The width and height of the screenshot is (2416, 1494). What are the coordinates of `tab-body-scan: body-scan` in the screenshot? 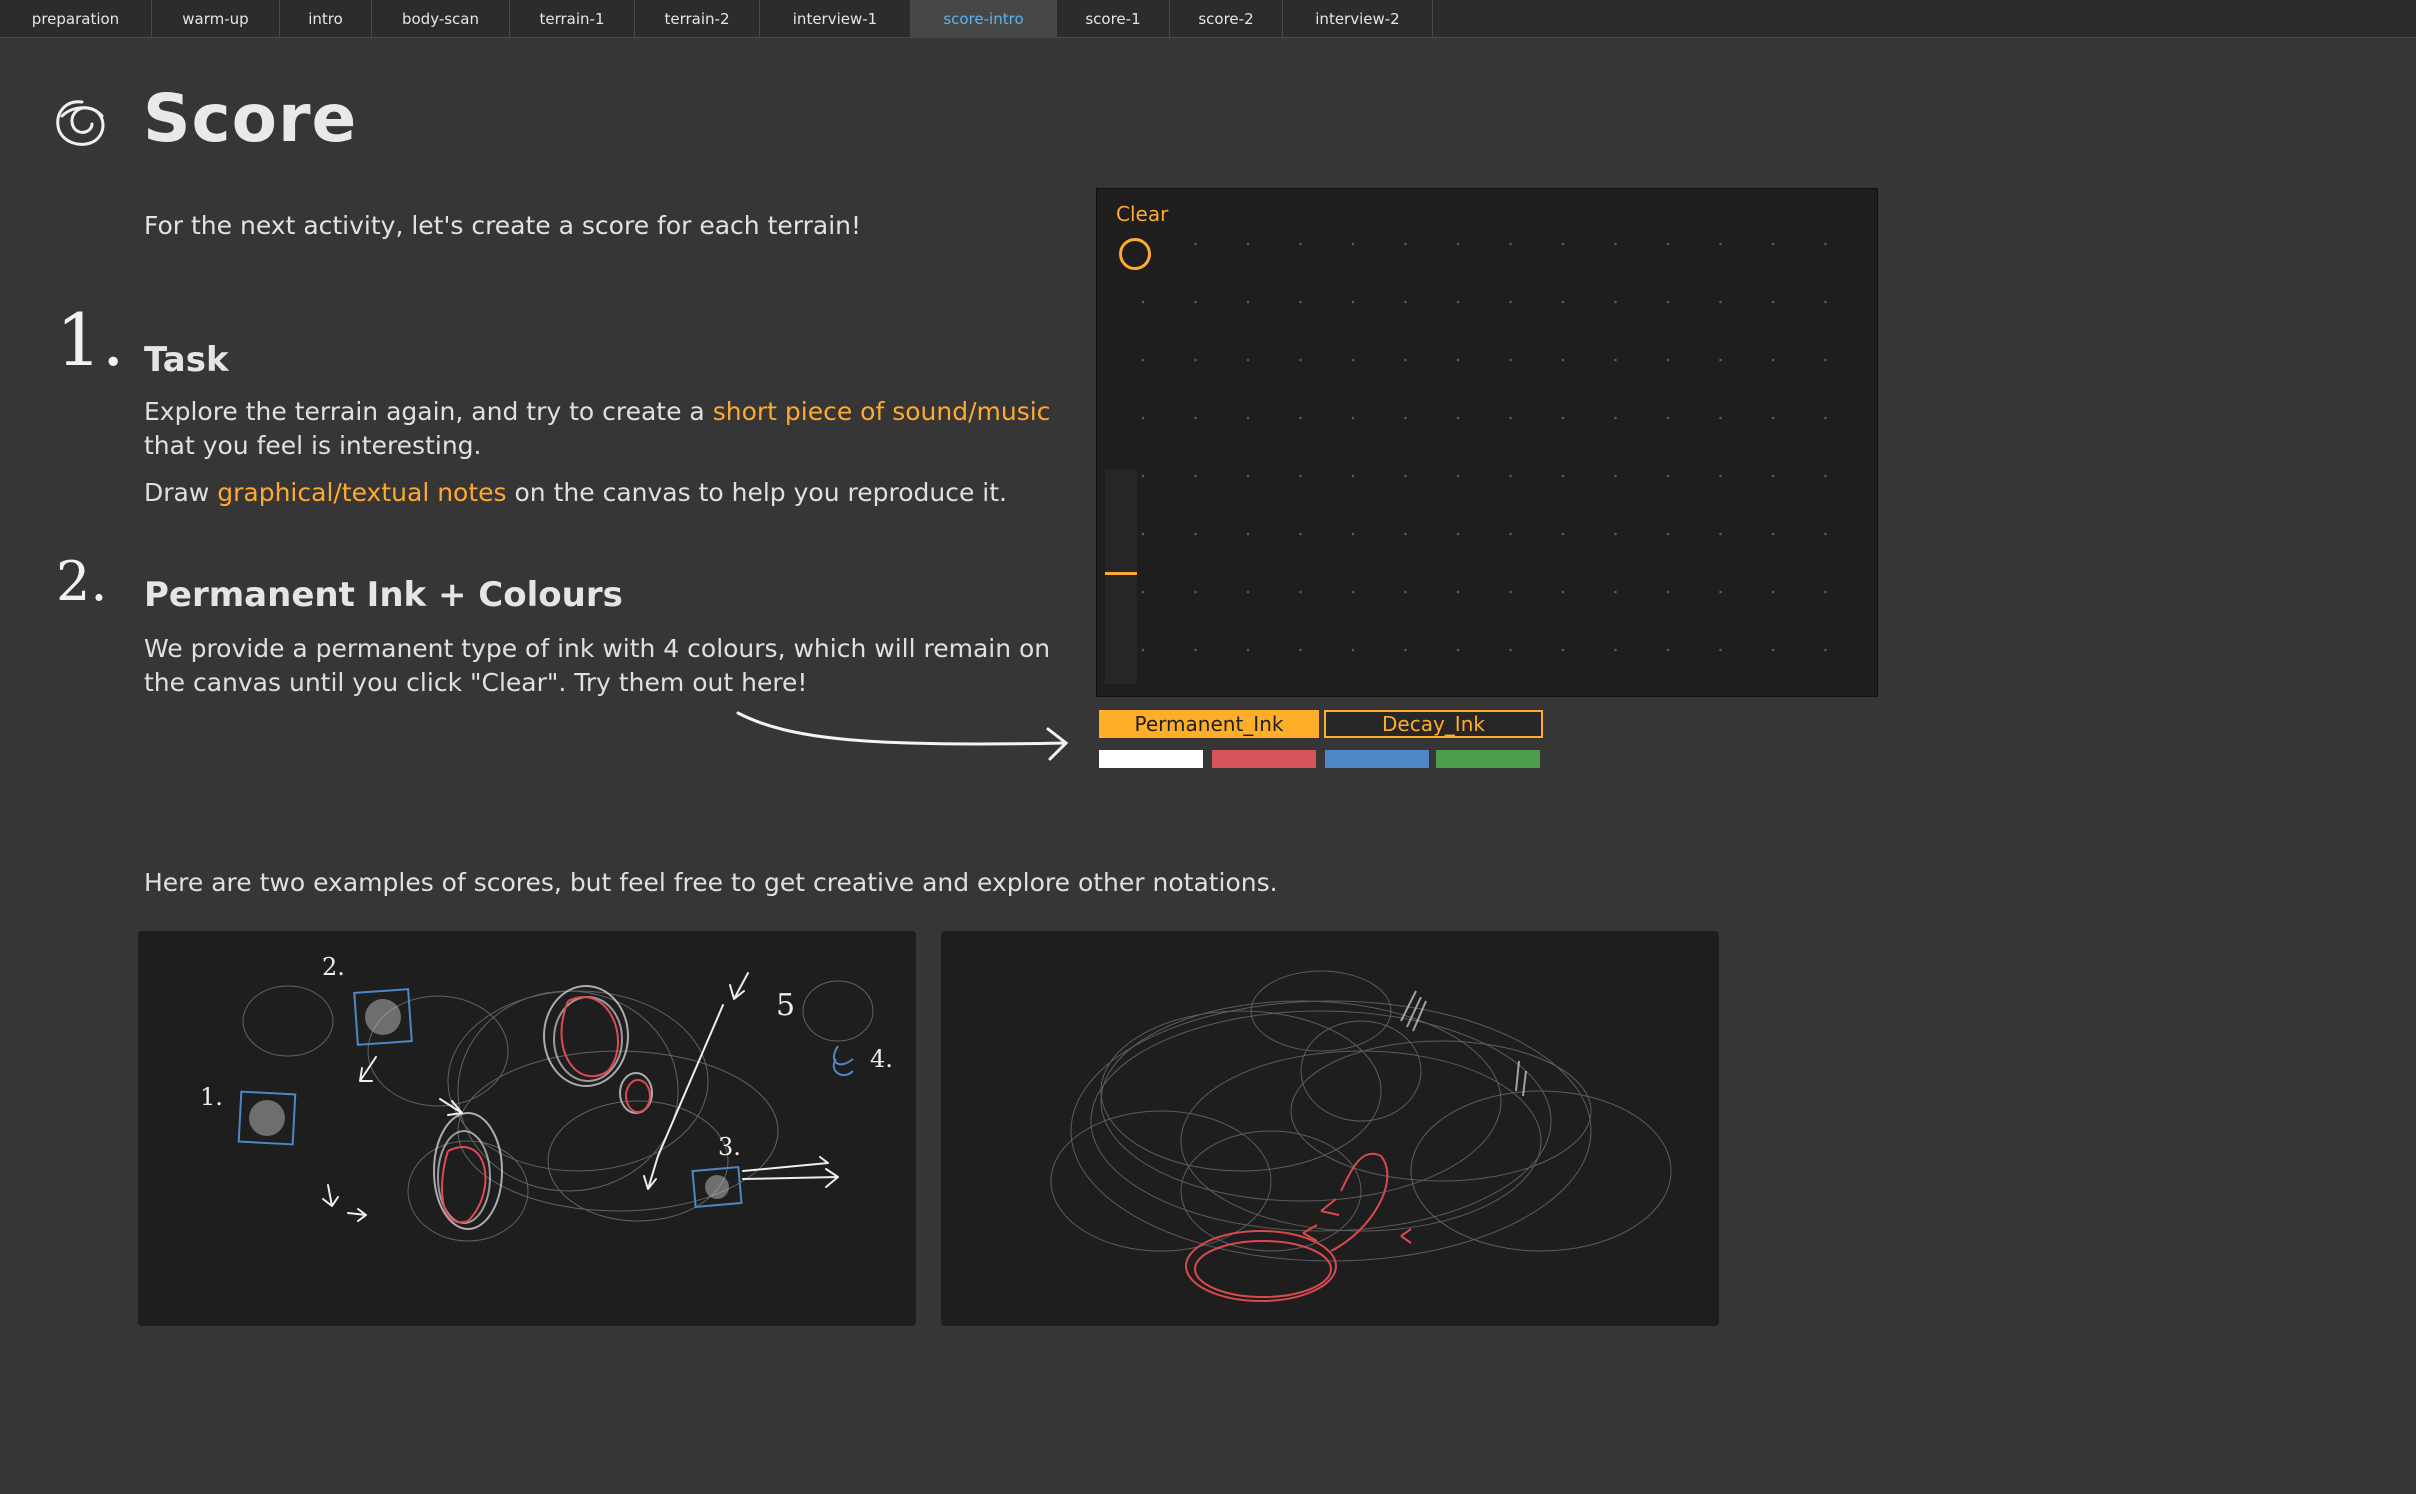 It's located at (441, 18).